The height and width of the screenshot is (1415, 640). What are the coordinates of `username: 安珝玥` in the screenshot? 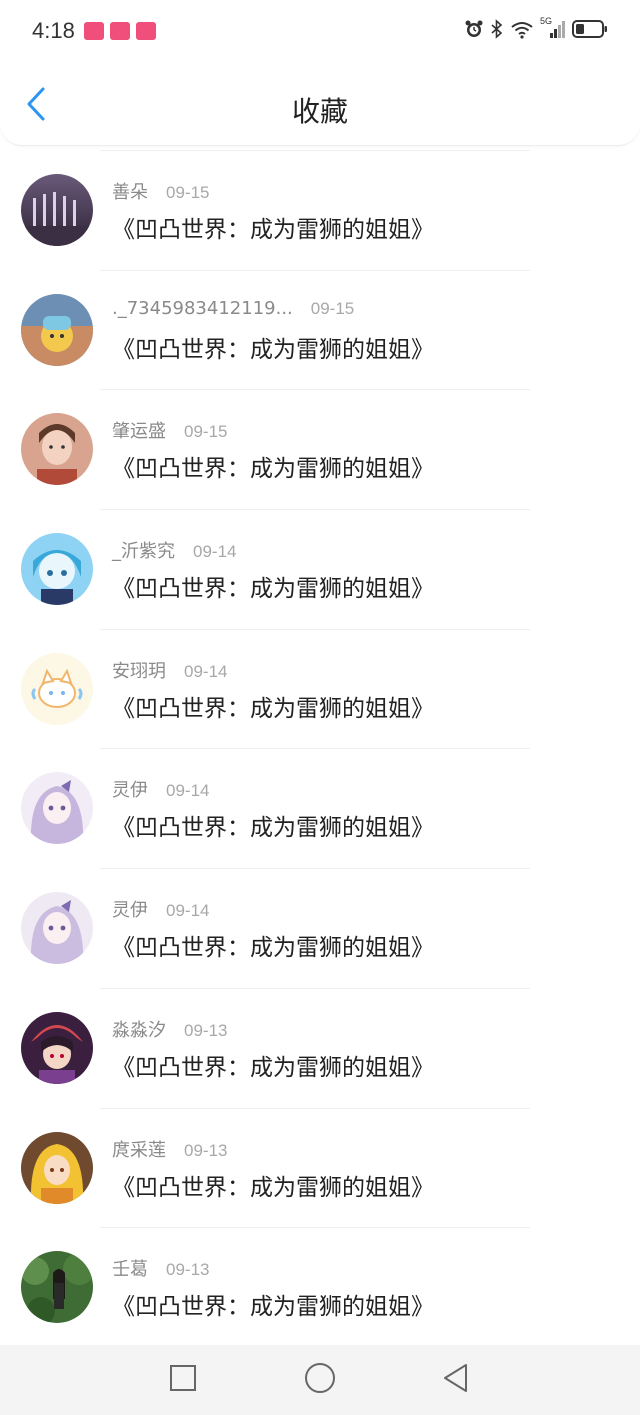 It's located at (139, 670).